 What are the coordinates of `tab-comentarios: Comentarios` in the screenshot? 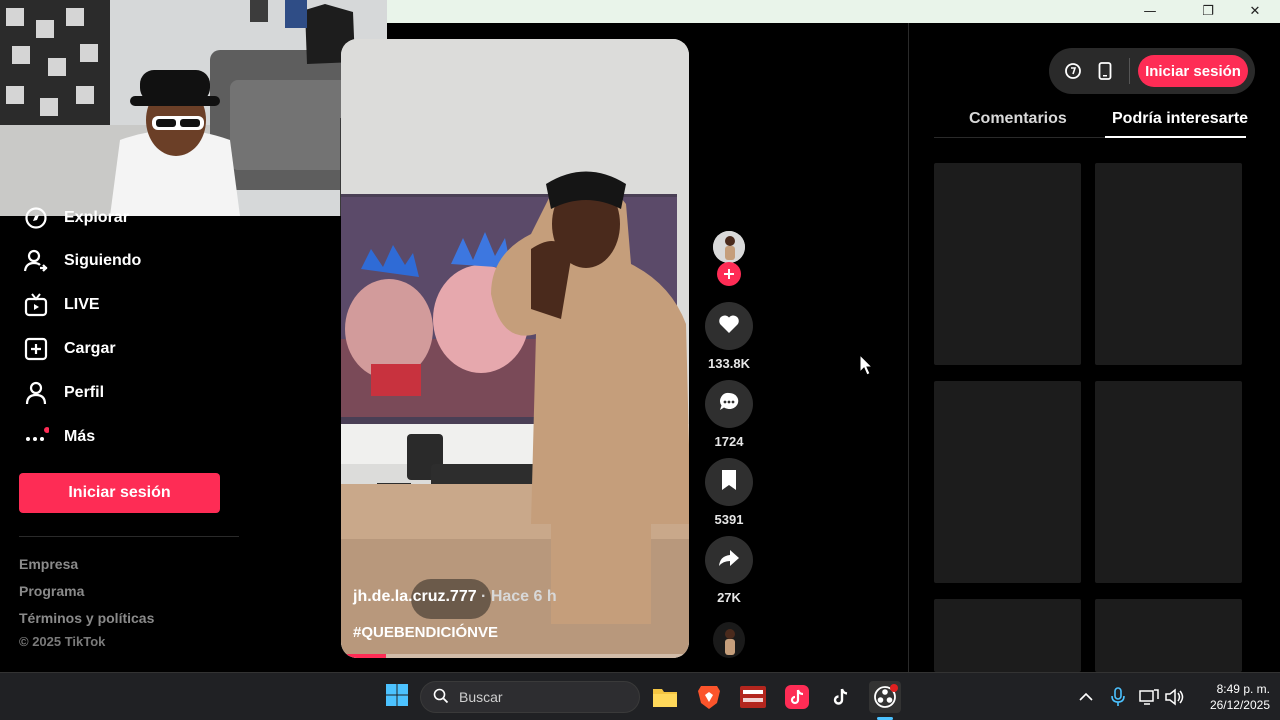 It's located at (1018, 119).